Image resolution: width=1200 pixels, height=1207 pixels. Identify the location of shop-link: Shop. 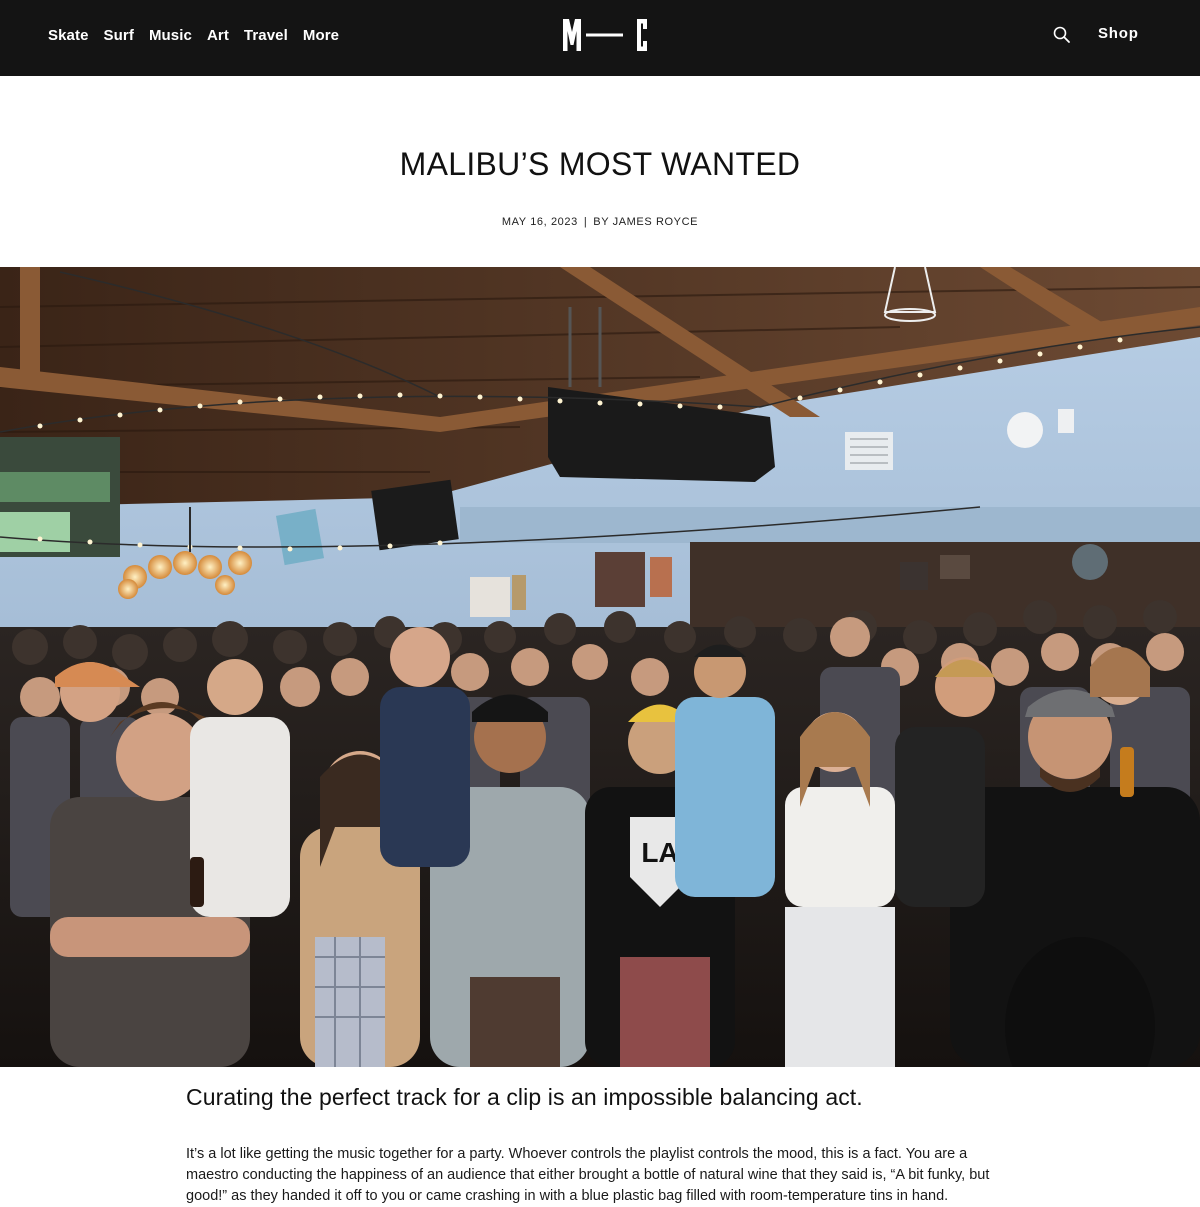
(1118, 33).